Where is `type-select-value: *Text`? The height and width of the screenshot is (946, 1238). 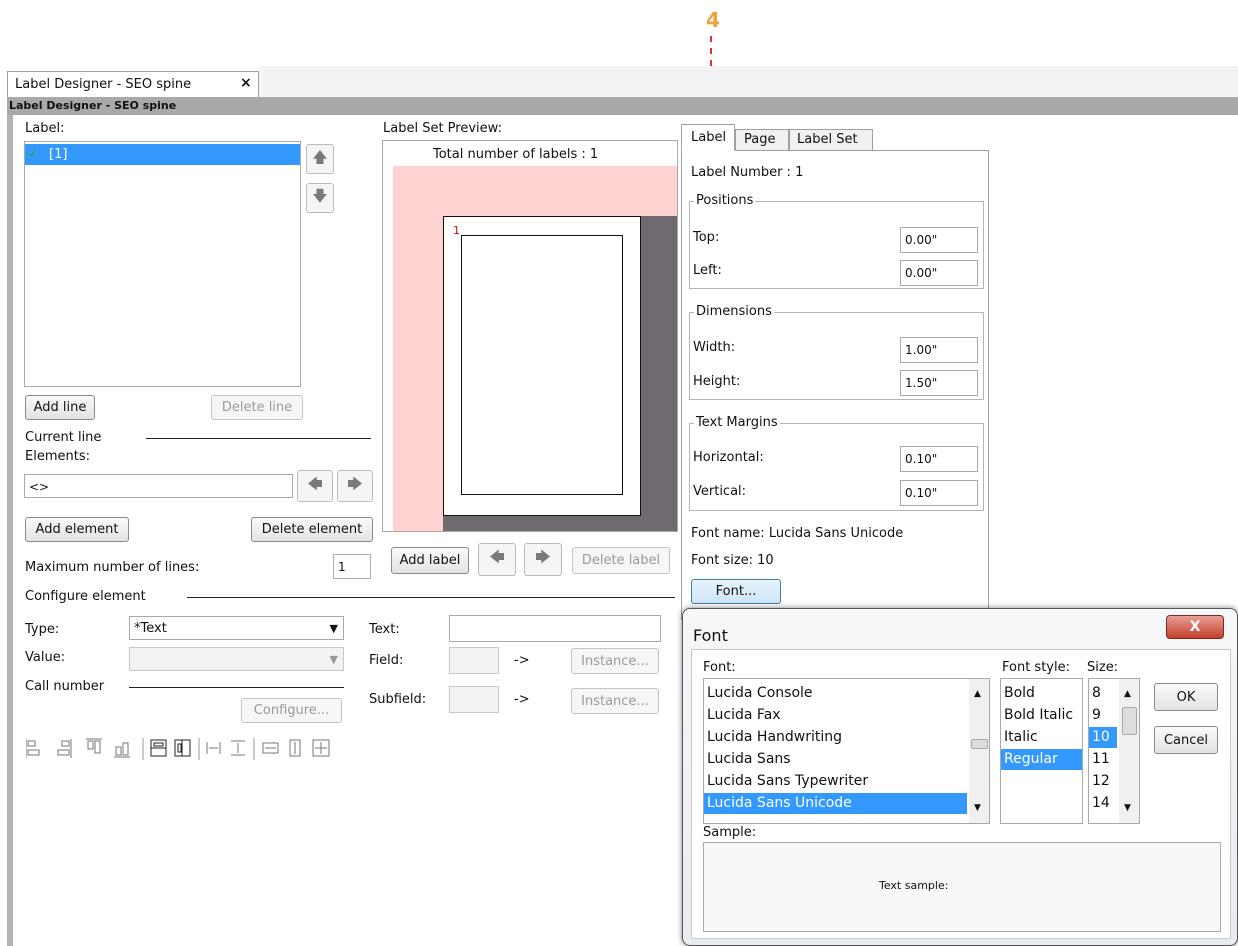
type-select-value: *Text is located at coordinates (150, 628).